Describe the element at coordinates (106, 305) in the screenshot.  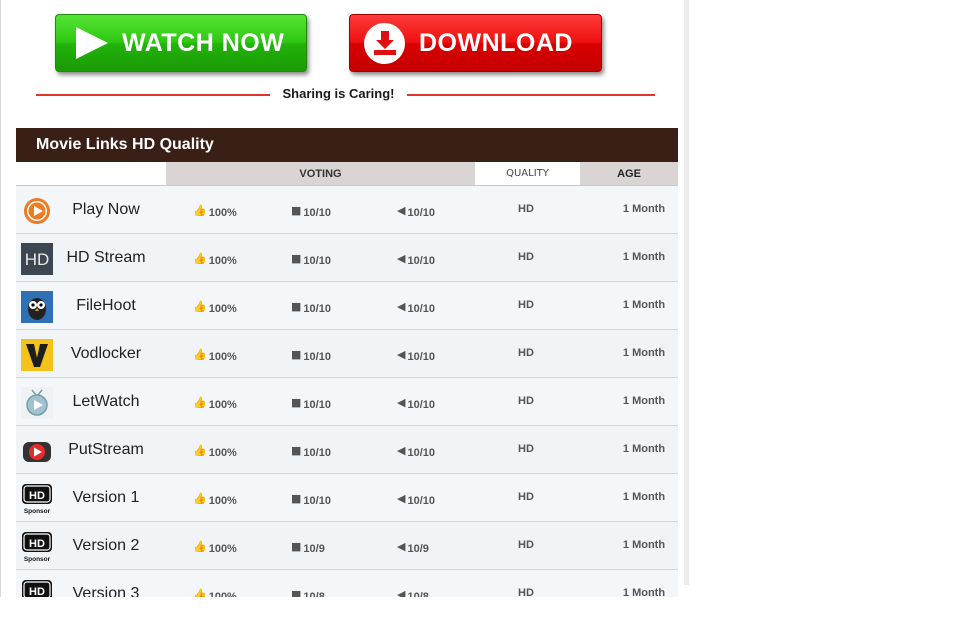
I see `site-name-link: FileHoot` at that location.